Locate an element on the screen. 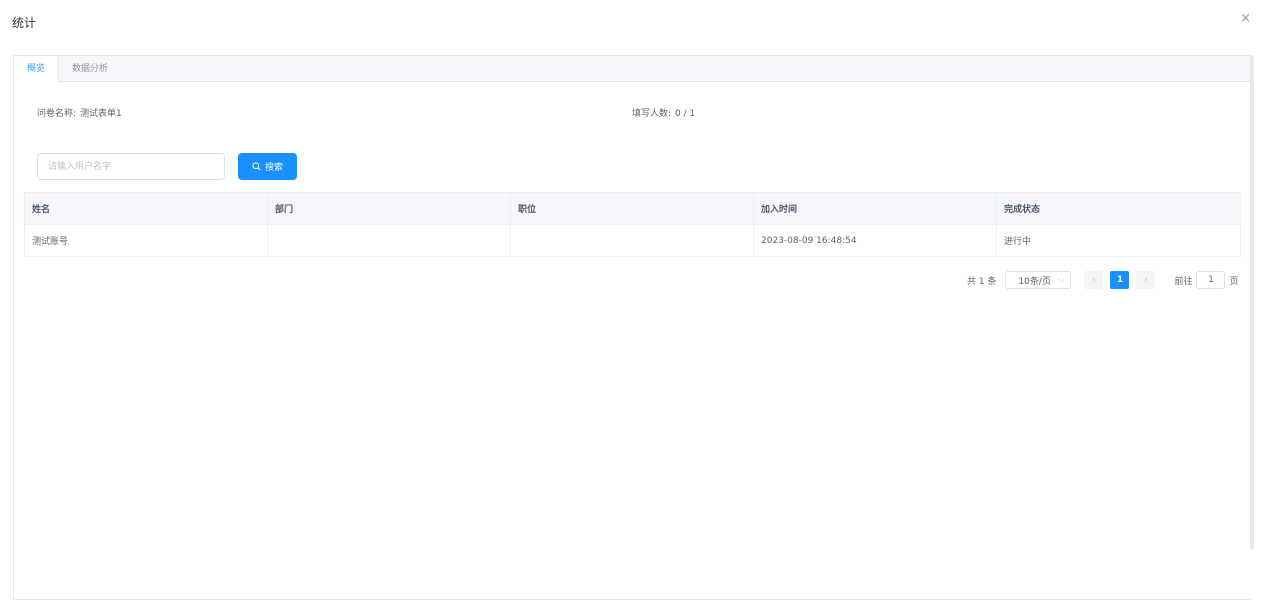 The image size is (1267, 614). table-row: 测试账号 2023-08-09 16:48:54 进行中 is located at coordinates (632, 240).